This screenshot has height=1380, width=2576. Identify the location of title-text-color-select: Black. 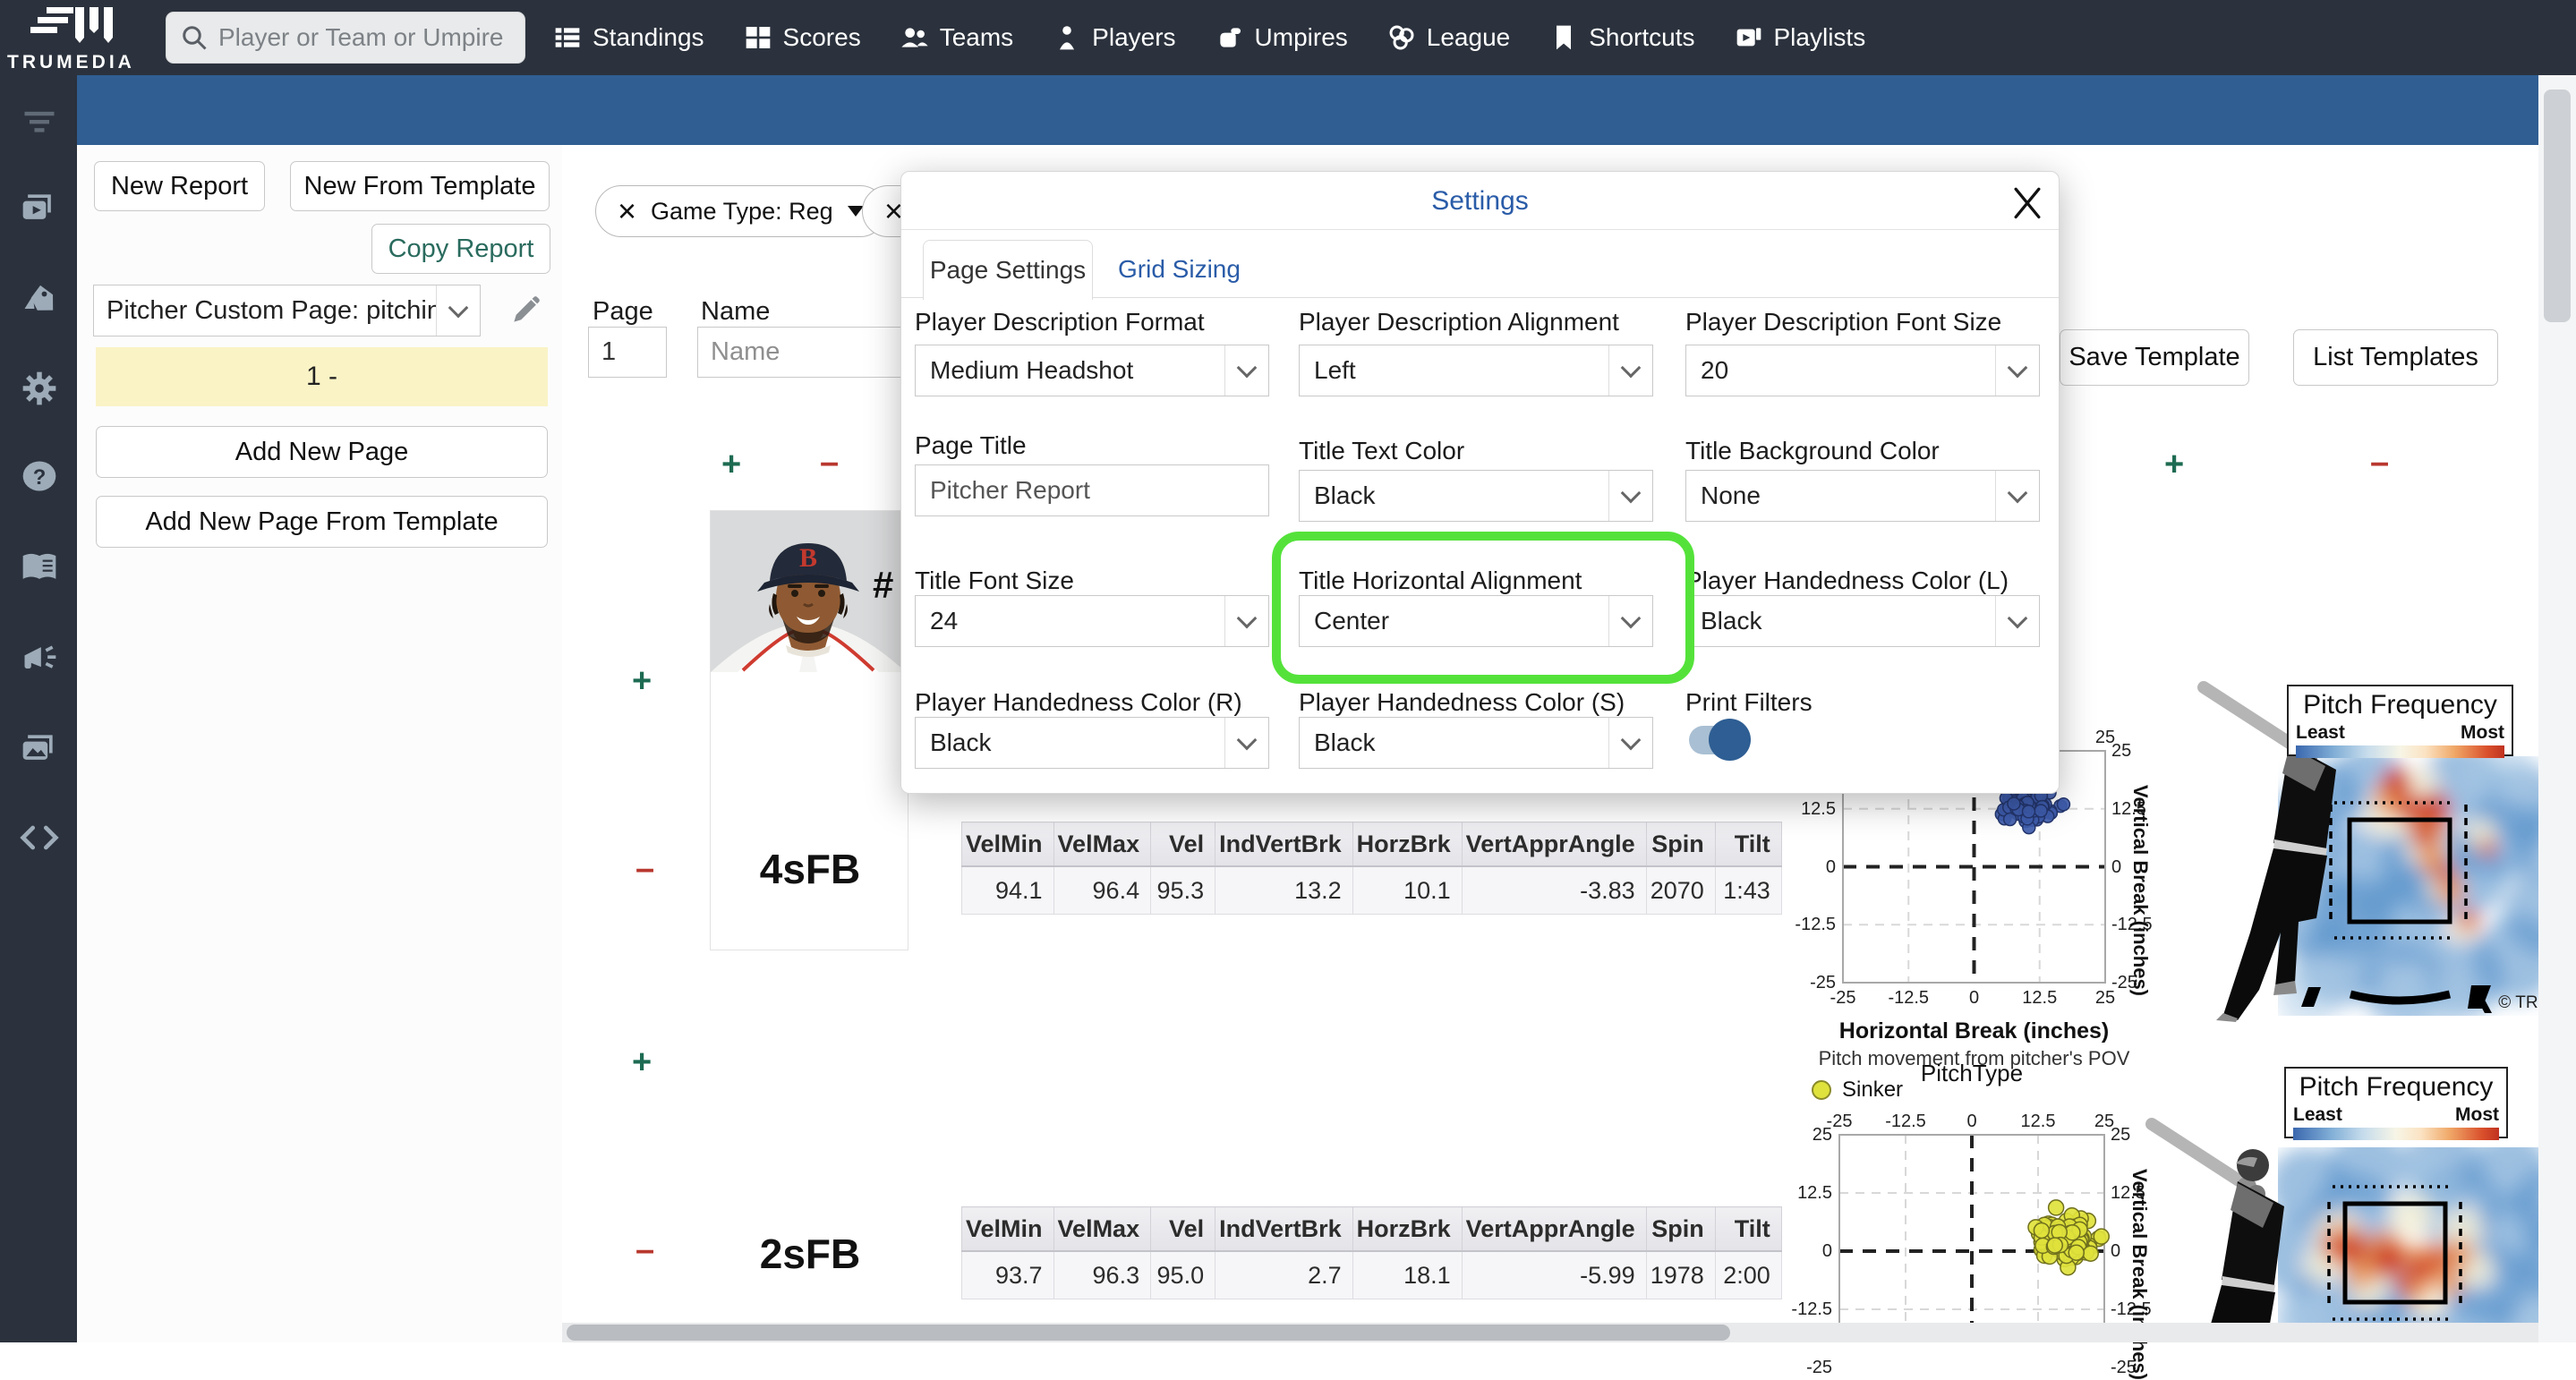
(1476, 496).